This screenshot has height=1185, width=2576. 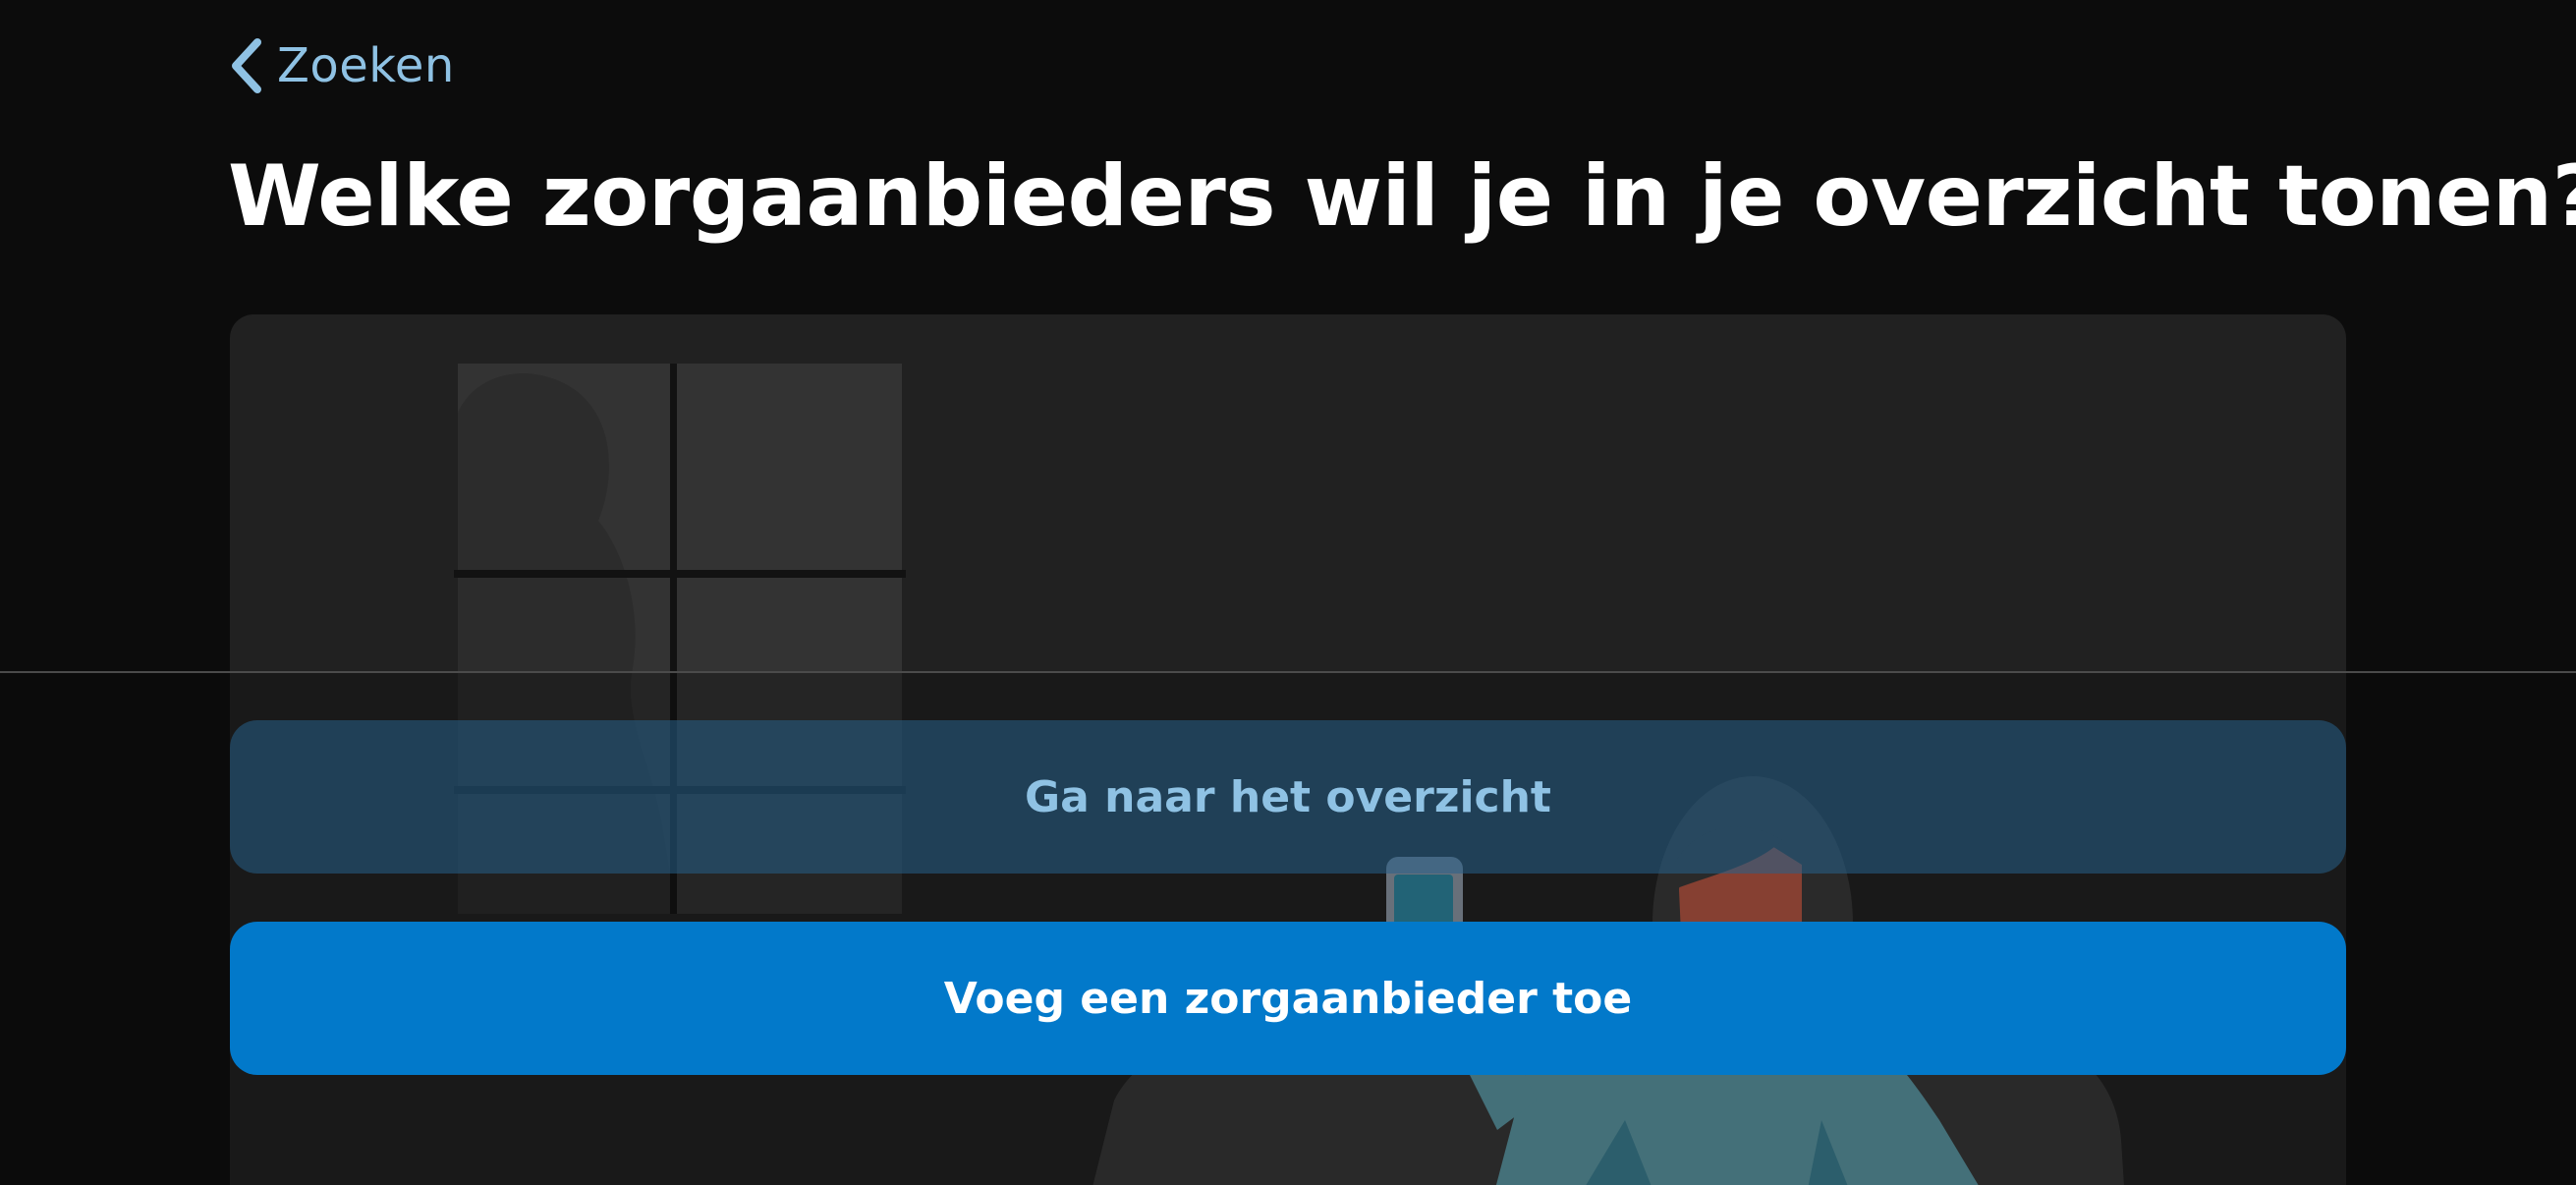 What do you see at coordinates (366, 66) in the screenshot?
I see `back-link-label: Zoeken` at bounding box center [366, 66].